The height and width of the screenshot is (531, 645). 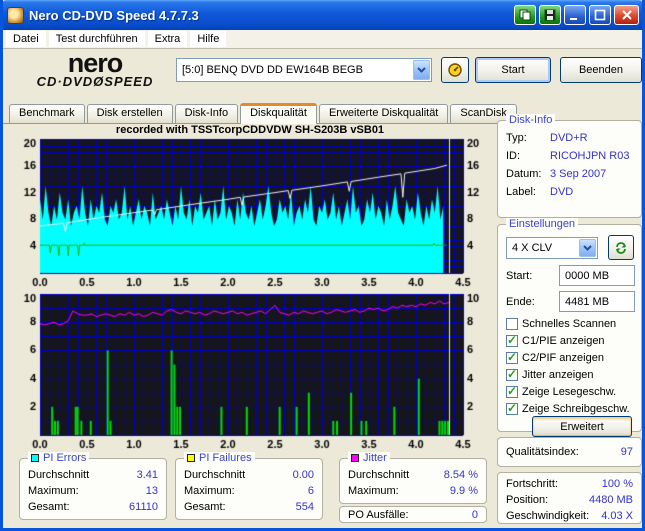 I want to click on quit-button: Beenden, so click(x=601, y=70).